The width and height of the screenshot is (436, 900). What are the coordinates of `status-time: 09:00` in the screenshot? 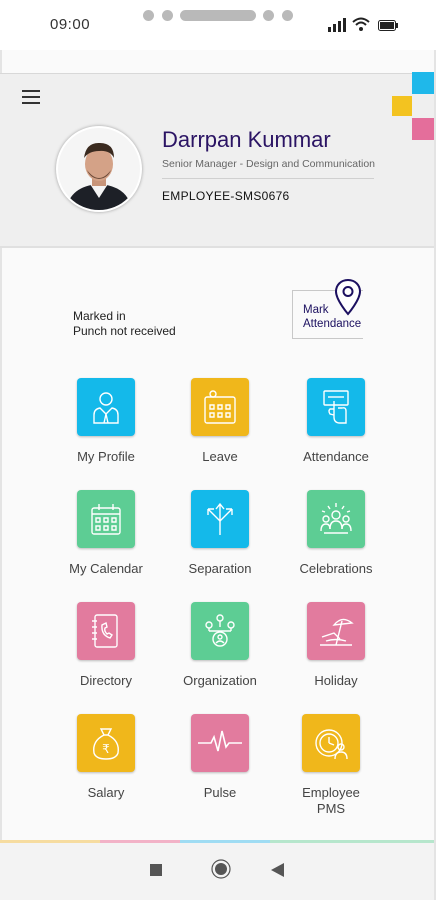 It's located at (70, 24).